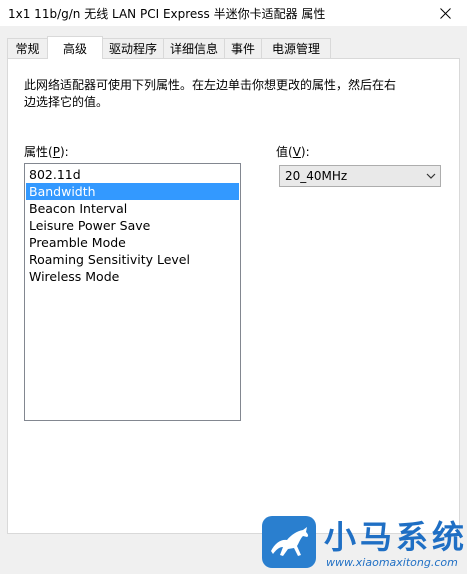  I want to click on tab-details: 详细信息, so click(194, 48).